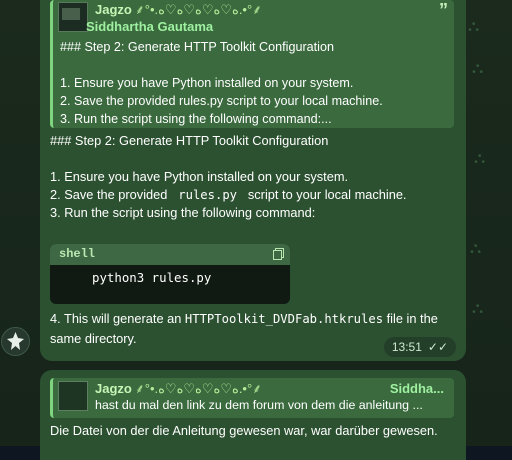 This screenshot has height=460, width=512. I want to click on inline-code: HTTPToolkit_DVDFab.htkrules, so click(284, 319).